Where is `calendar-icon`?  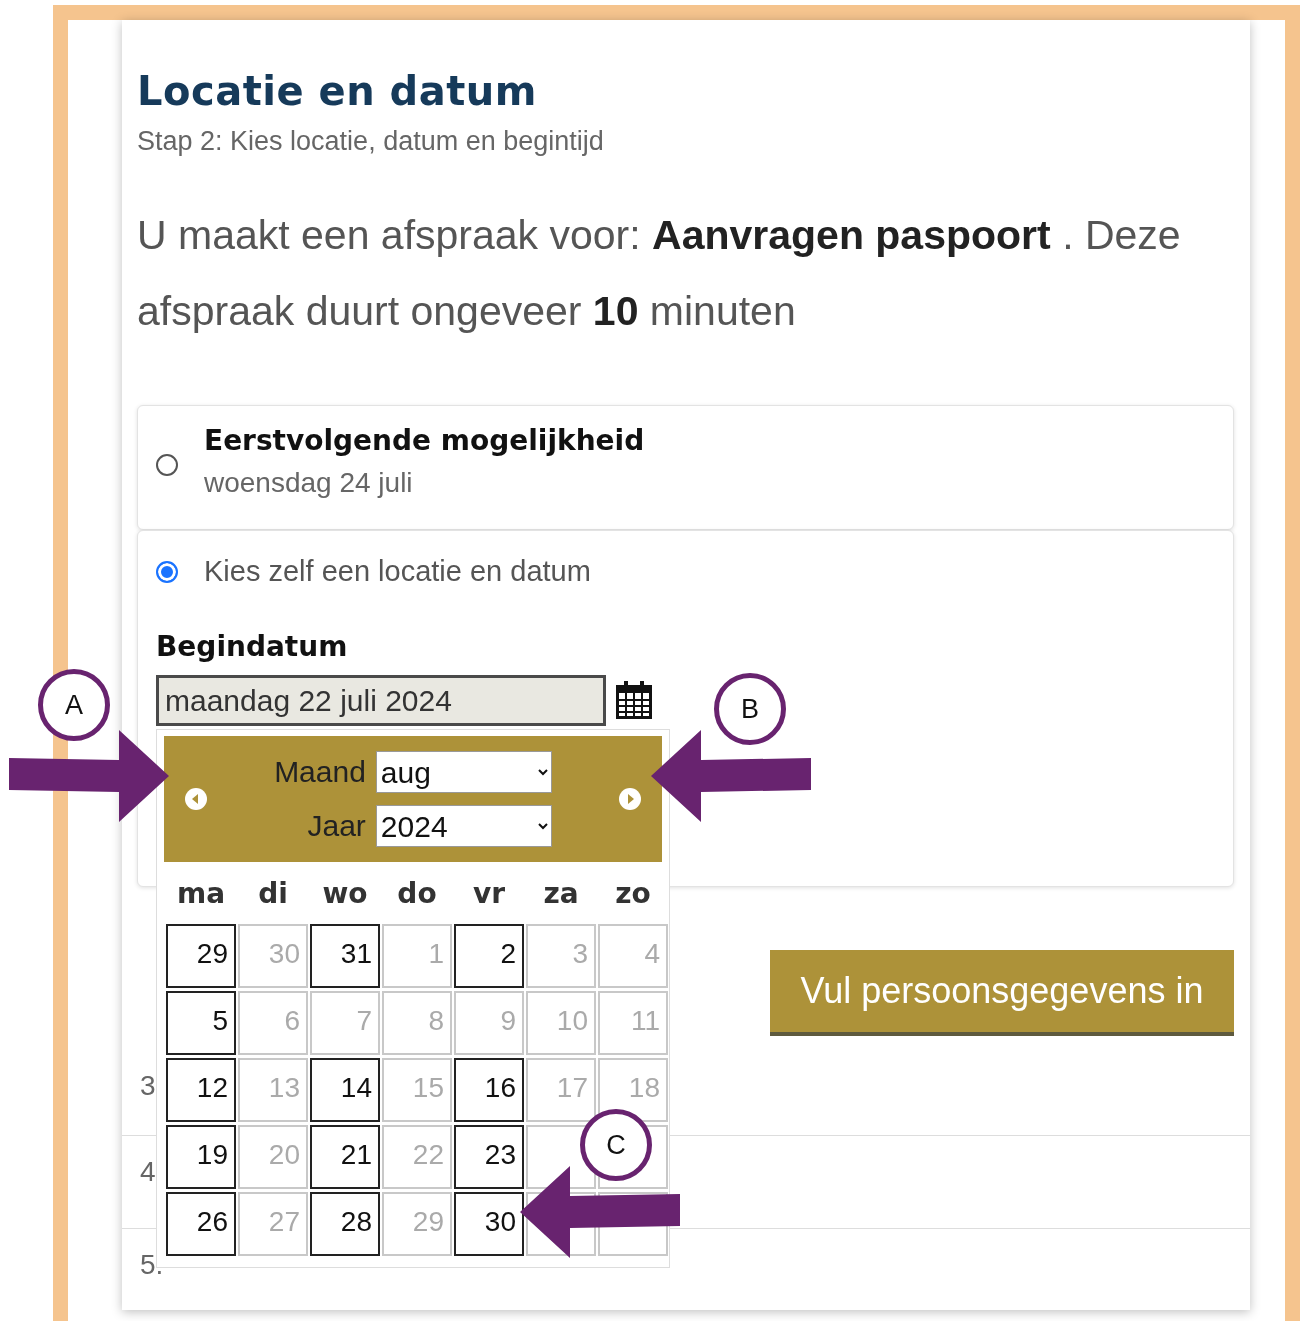 calendar-icon is located at coordinates (634, 700).